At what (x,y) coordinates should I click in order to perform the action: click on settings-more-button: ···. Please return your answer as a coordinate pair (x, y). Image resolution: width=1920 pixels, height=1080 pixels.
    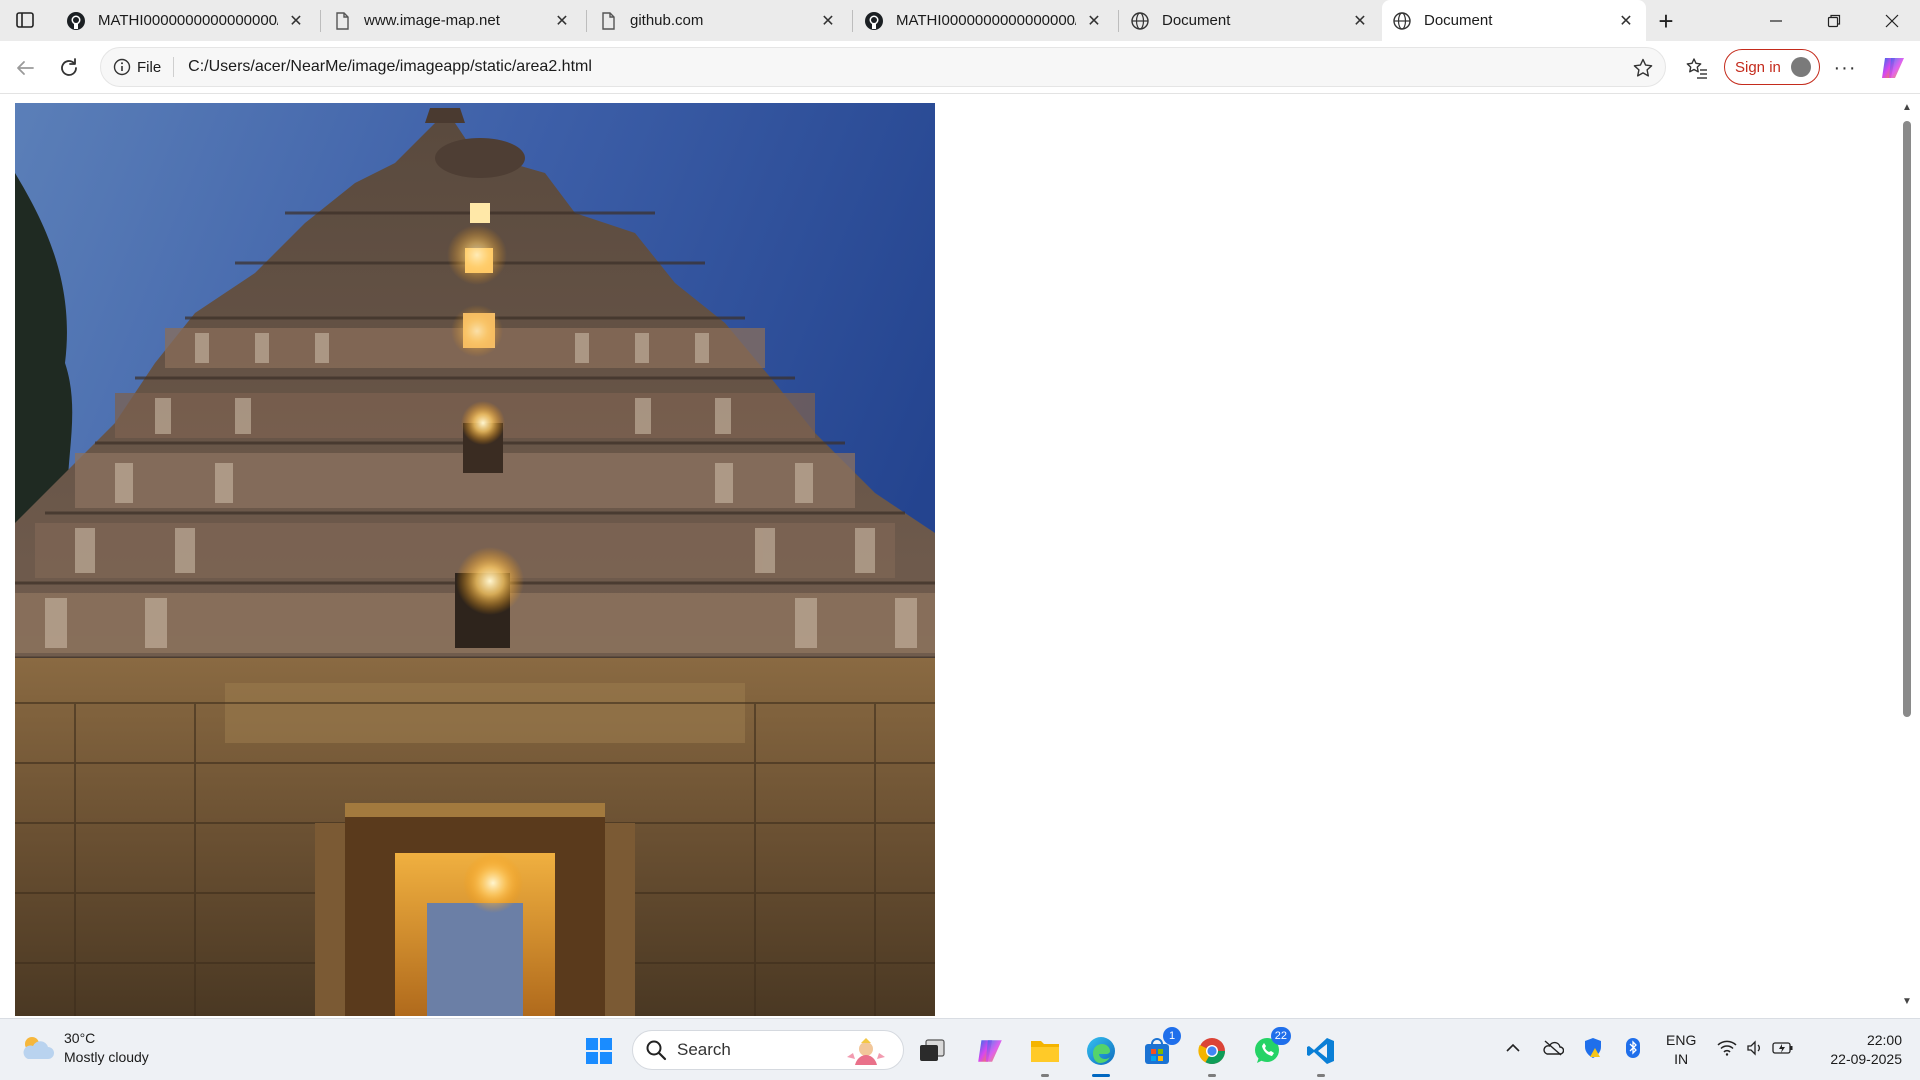
    Looking at the image, I should click on (1845, 68).